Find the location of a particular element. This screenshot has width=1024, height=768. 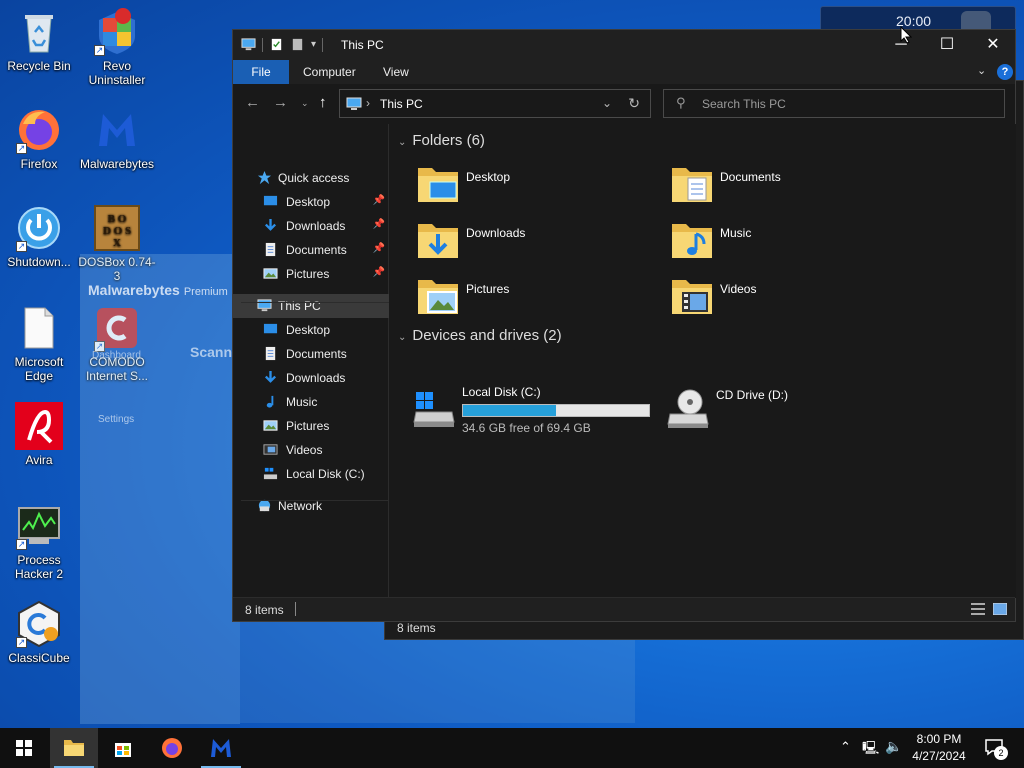

nav-item-quick-access: Quick access is located at coordinates (311, 178).